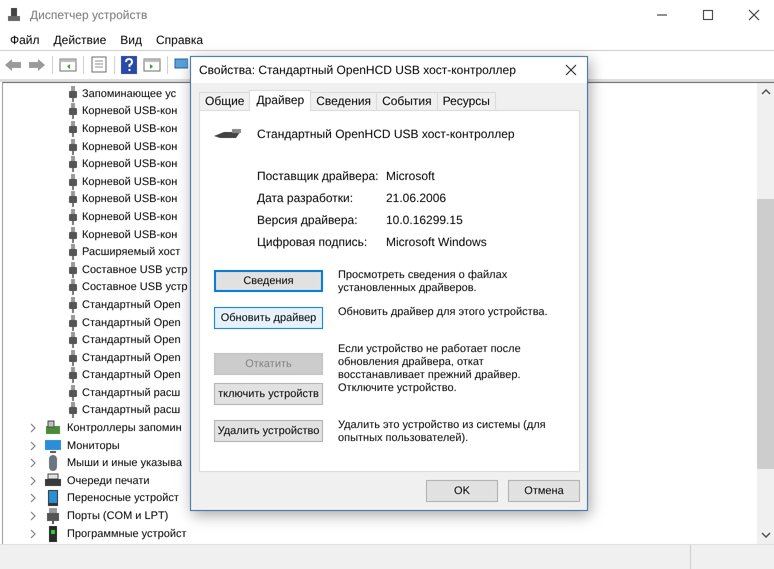 Image resolution: width=774 pixels, height=569 pixels. What do you see at coordinates (398, 388) in the screenshot?
I see `action-description: Отключите устройство.` at bounding box center [398, 388].